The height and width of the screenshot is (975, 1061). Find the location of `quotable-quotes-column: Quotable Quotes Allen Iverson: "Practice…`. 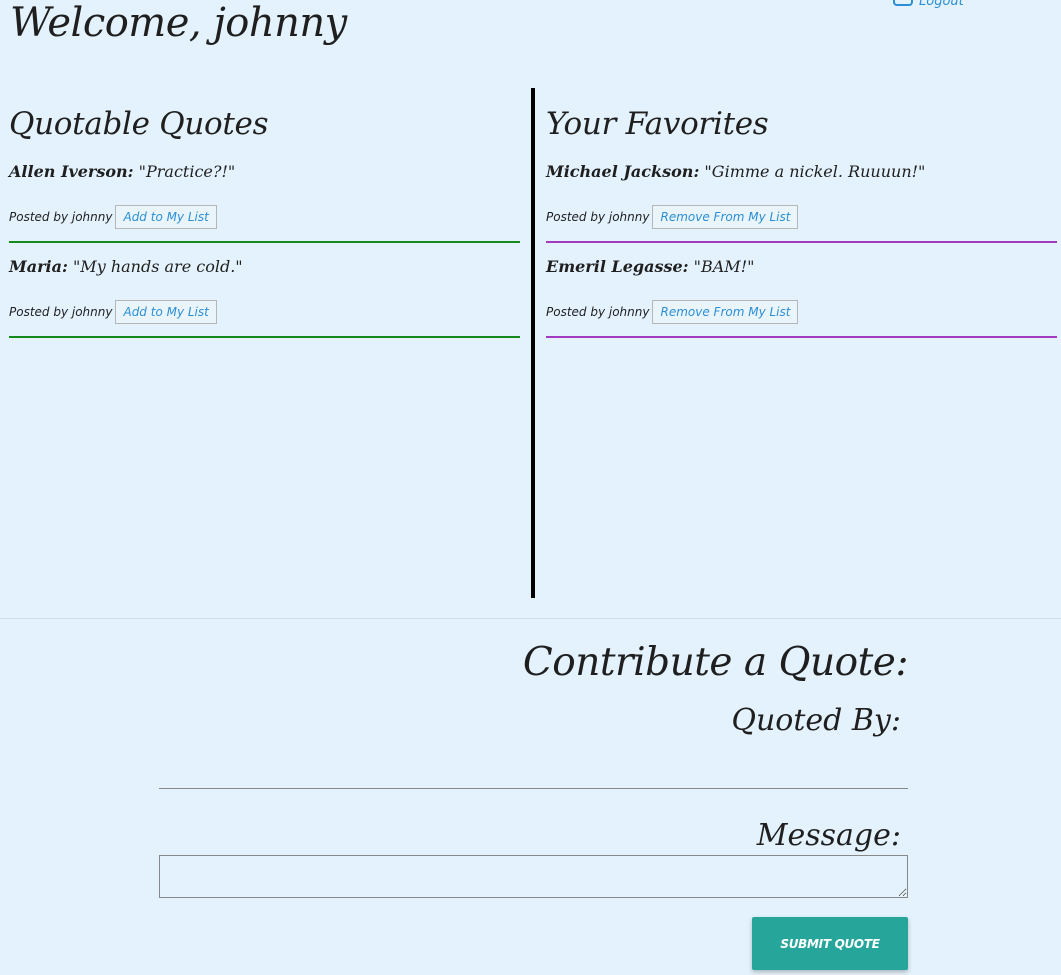

quotable-quotes-column: Quotable Quotes Allen Iverson: "Practice… is located at coordinates (264, 213).